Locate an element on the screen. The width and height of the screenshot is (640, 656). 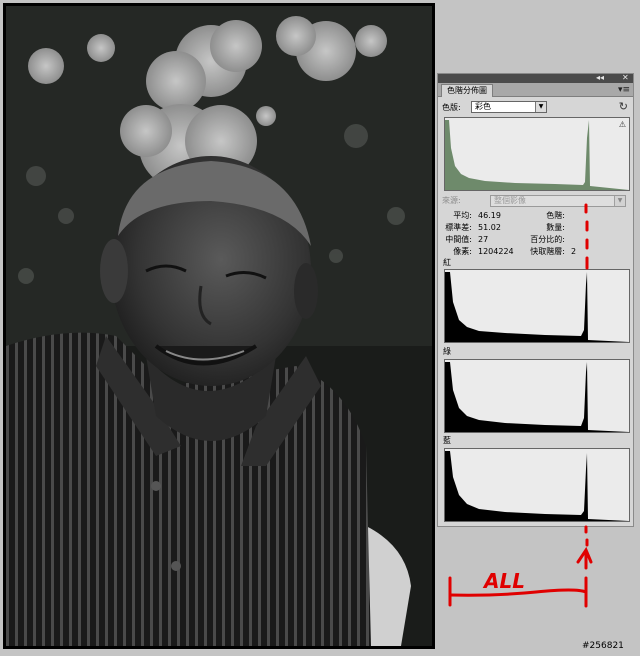
watermark-text: #256821 is located at coordinates (603, 646).